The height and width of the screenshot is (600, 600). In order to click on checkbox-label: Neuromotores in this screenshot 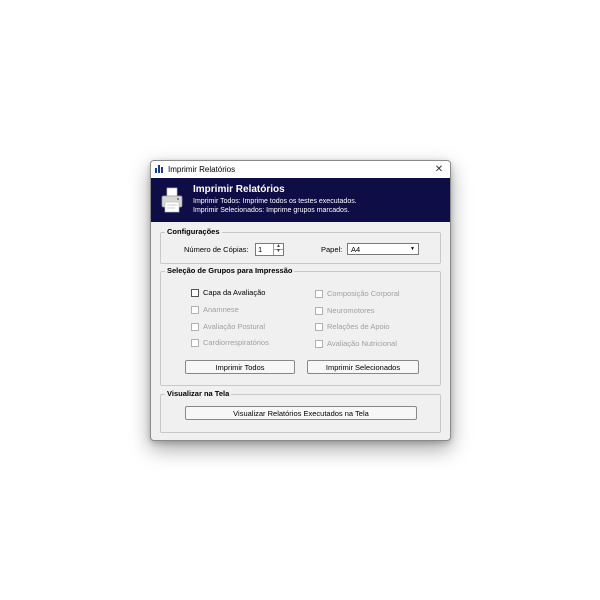, I will do `click(351, 310)`.